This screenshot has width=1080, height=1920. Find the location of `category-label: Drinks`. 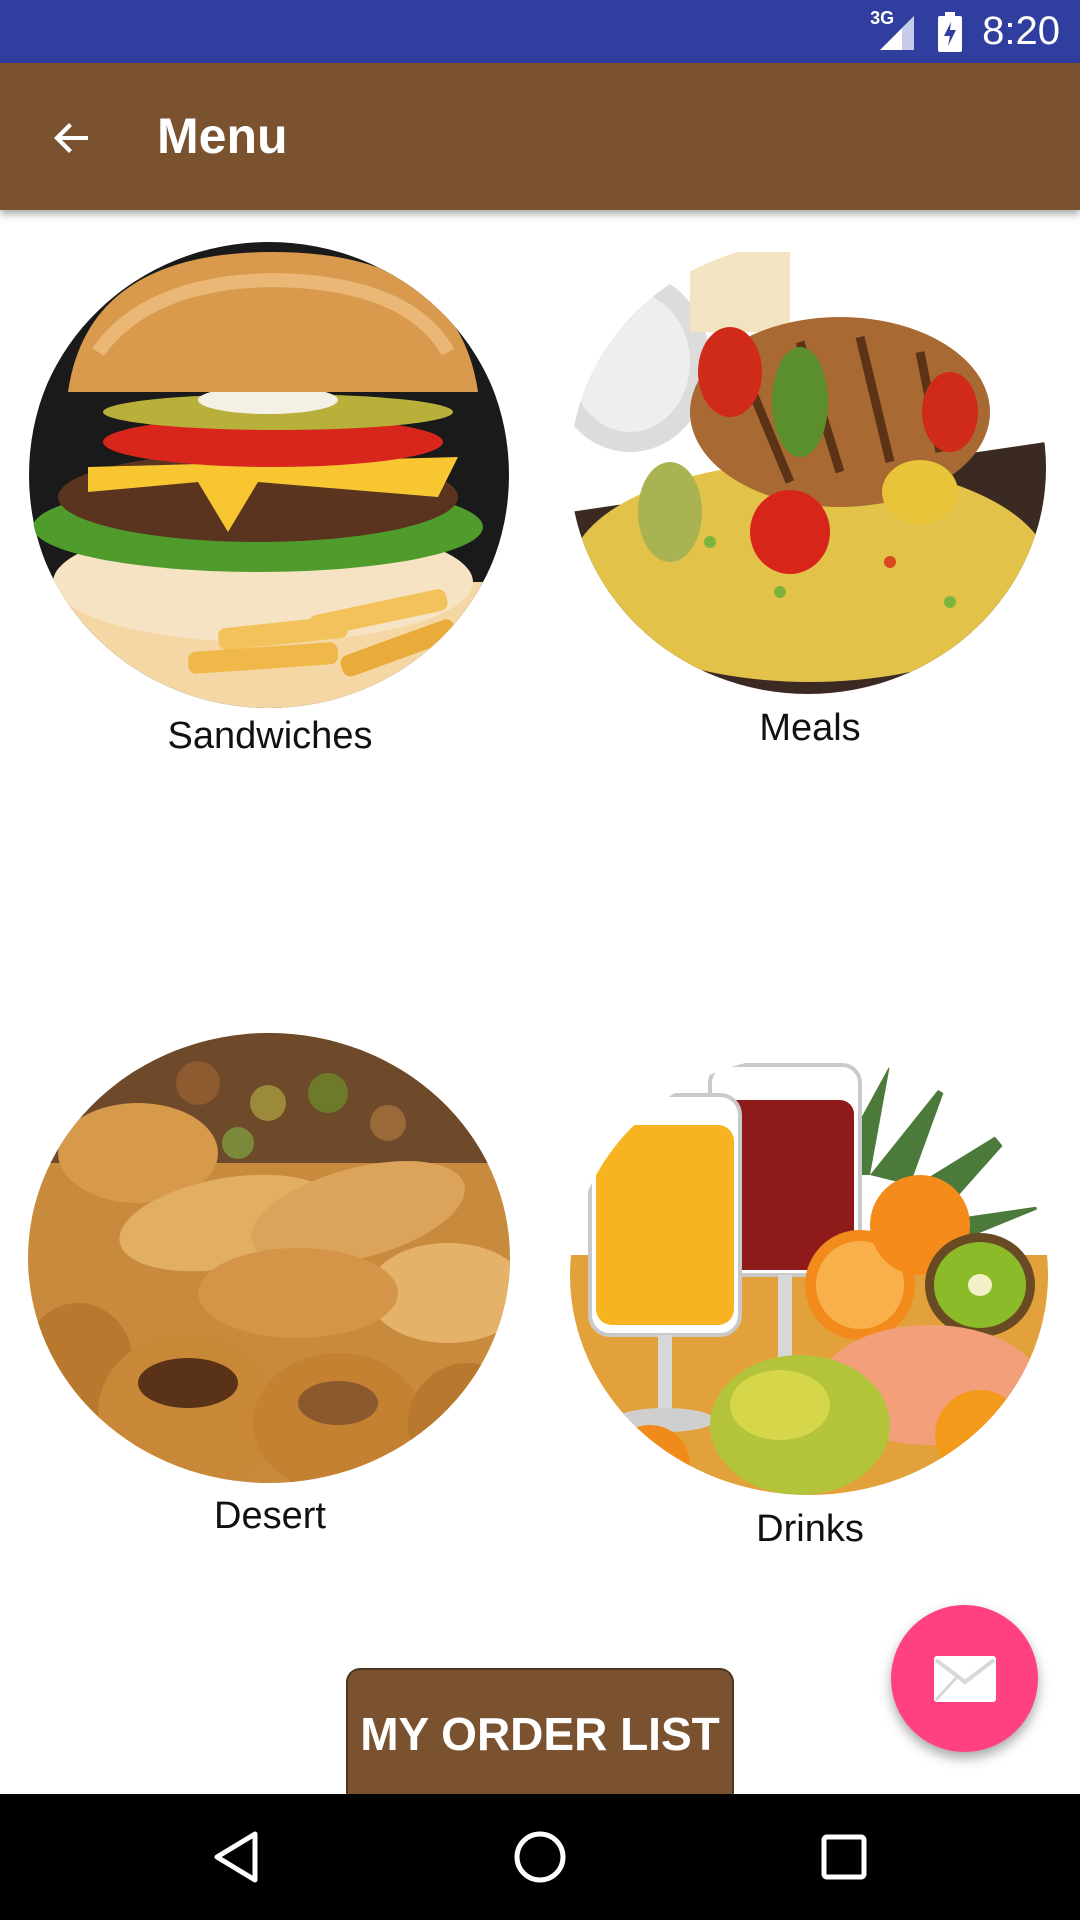

category-label: Drinks is located at coordinates (810, 1529).